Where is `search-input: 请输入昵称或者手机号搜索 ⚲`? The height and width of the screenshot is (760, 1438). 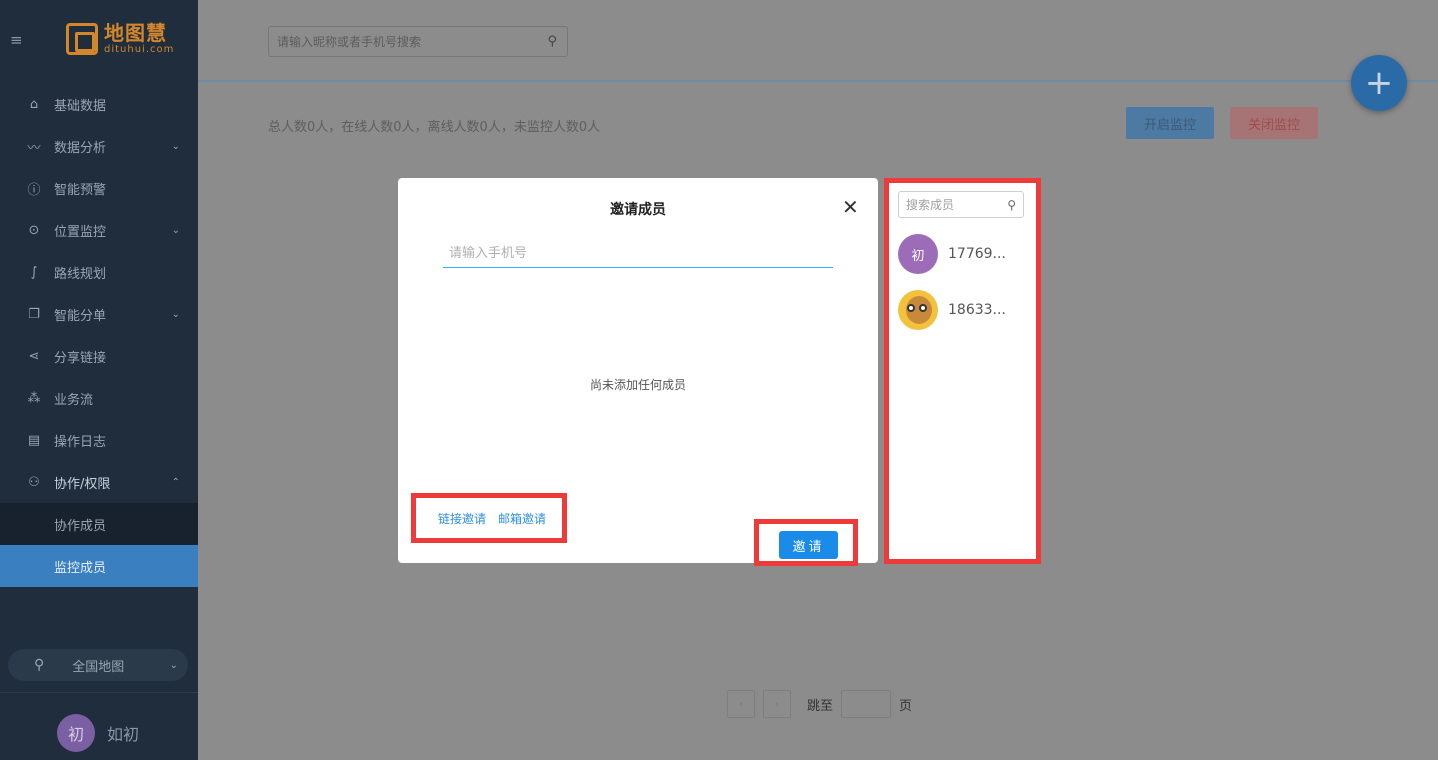 search-input: 请输入昵称或者手机号搜索 ⚲ is located at coordinates (418, 41).